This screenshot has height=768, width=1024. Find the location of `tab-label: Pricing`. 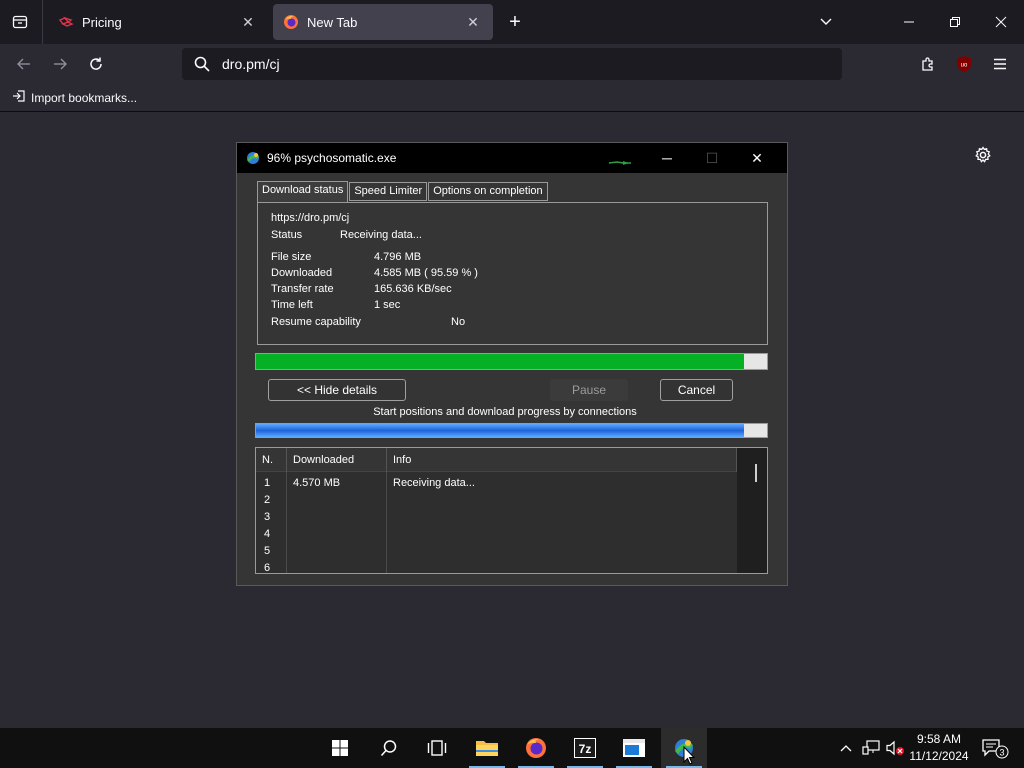

tab-label: Pricing is located at coordinates (102, 22).